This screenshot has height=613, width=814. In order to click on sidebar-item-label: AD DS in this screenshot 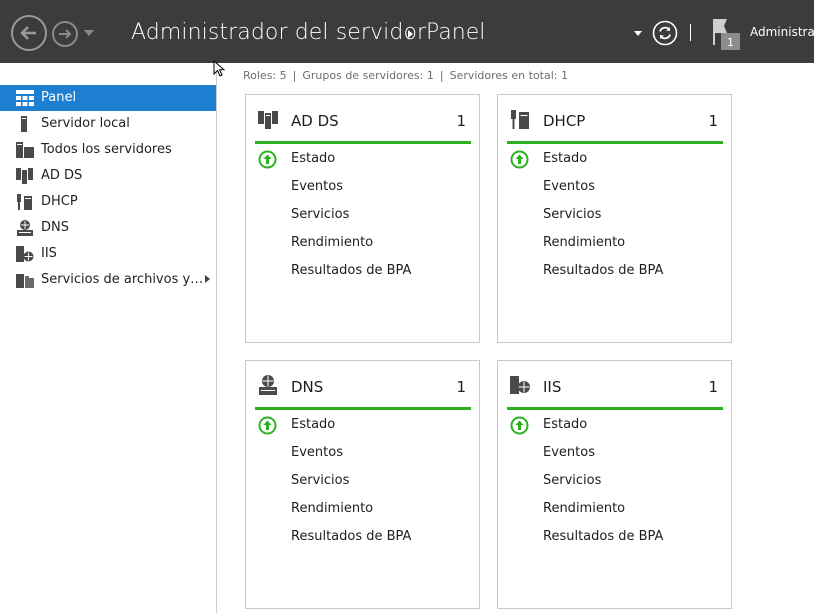, I will do `click(62, 175)`.